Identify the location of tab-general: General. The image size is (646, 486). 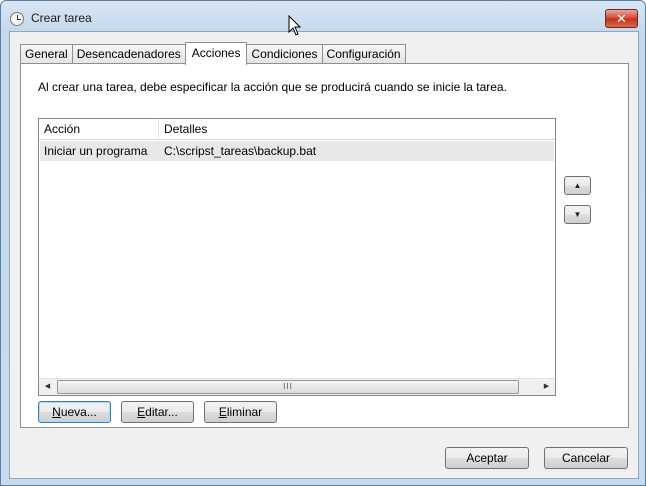
(46, 54).